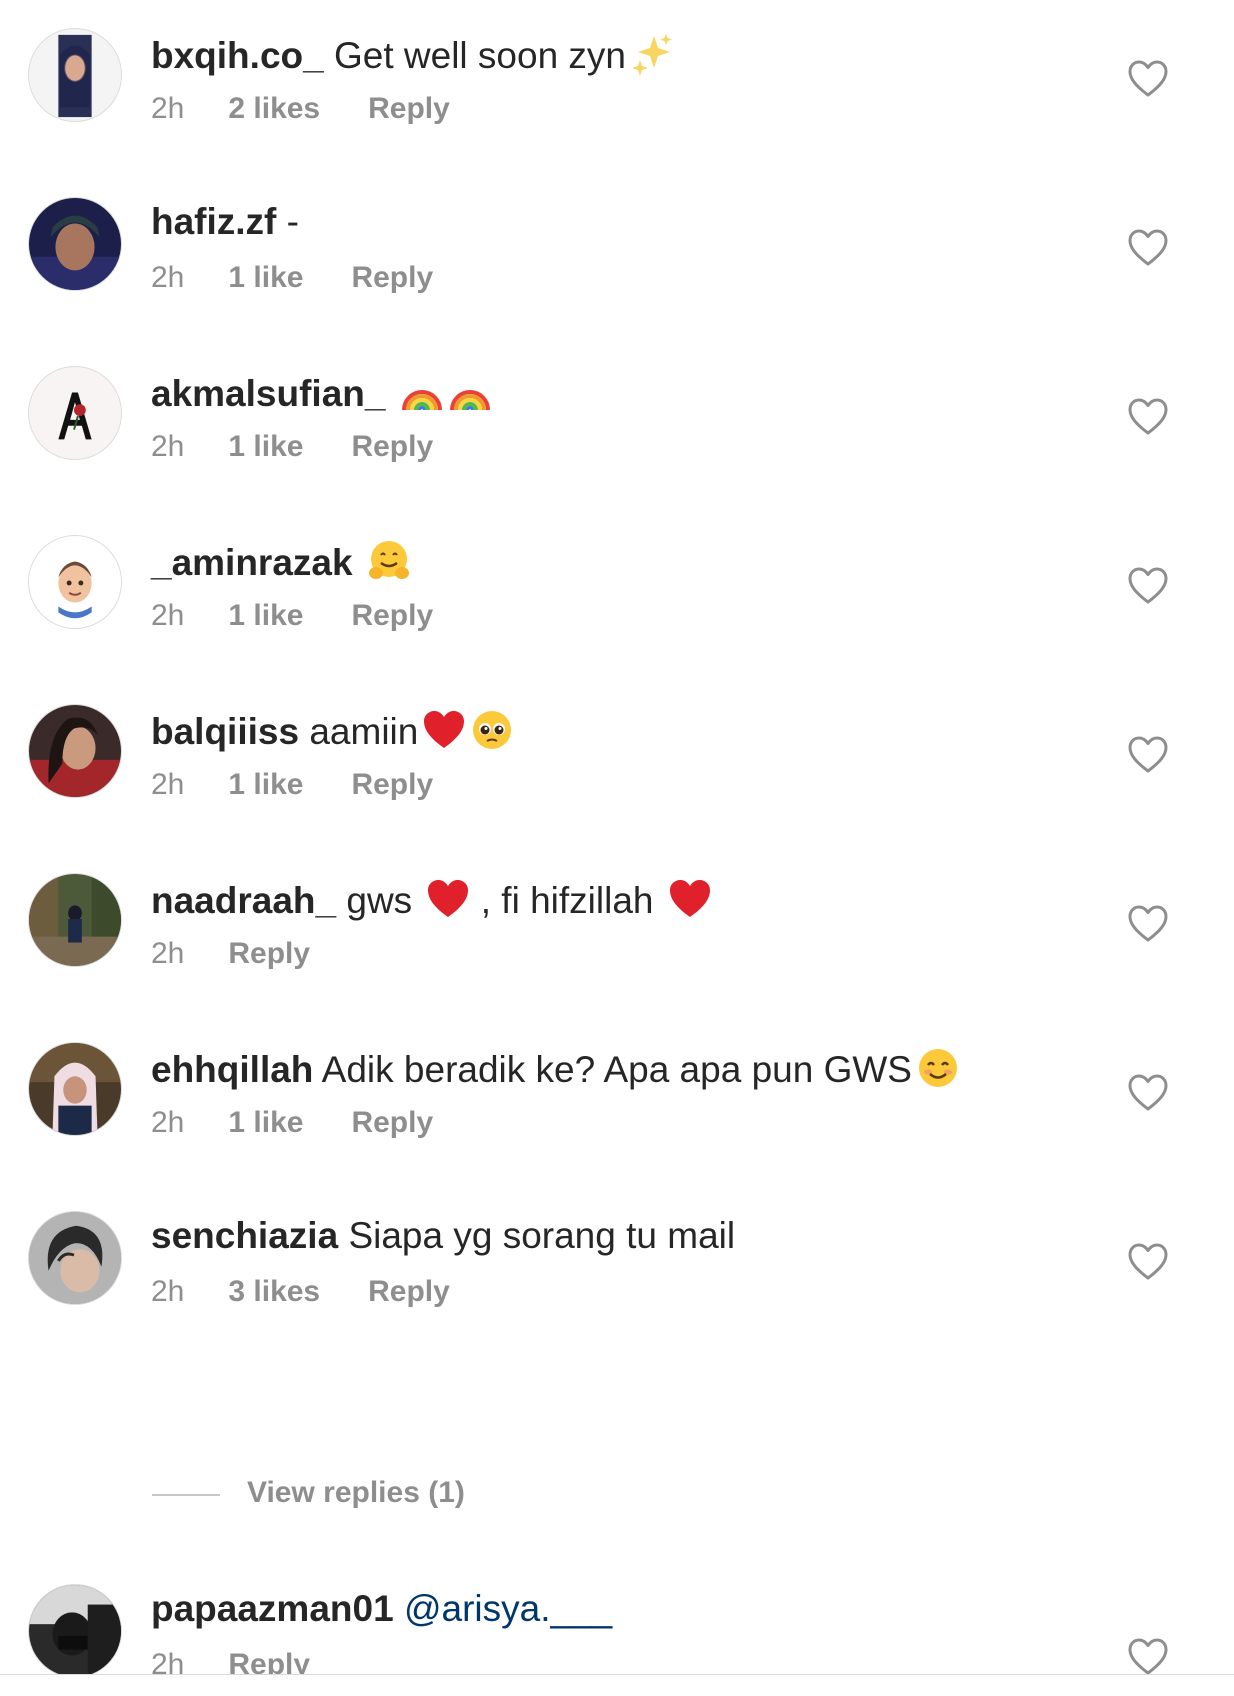  What do you see at coordinates (617, 777) in the screenshot?
I see `comment-item: balqiiiss aamiin 2h 1 like Reply` at bounding box center [617, 777].